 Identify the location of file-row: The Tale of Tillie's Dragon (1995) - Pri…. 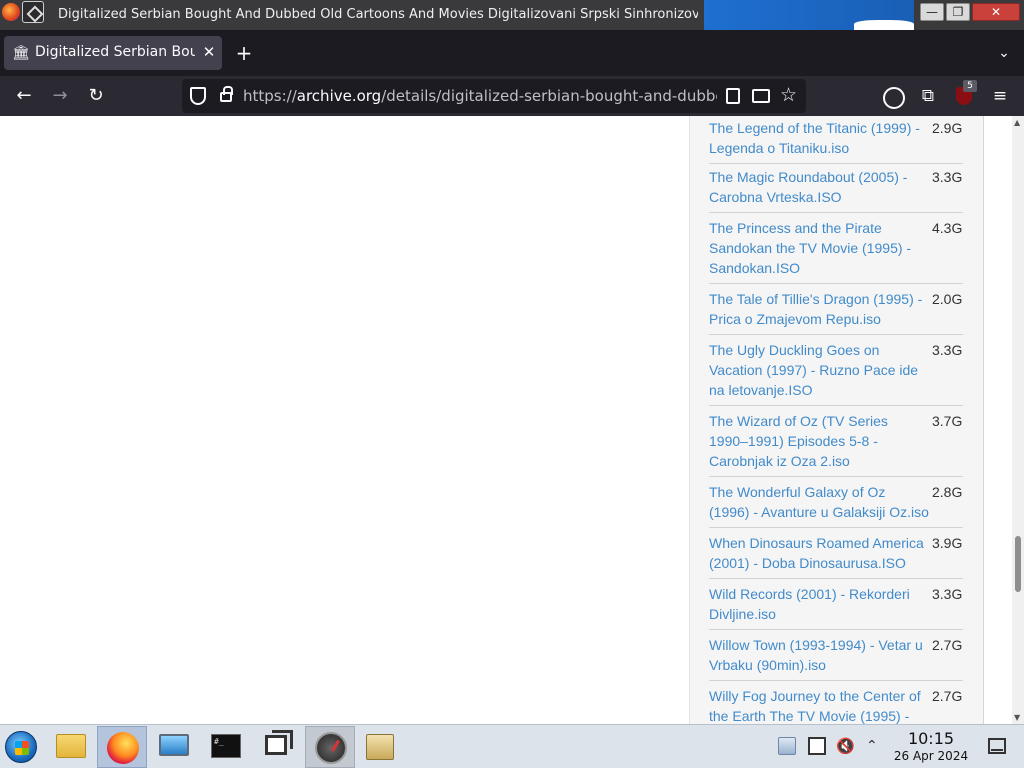
(836, 312).